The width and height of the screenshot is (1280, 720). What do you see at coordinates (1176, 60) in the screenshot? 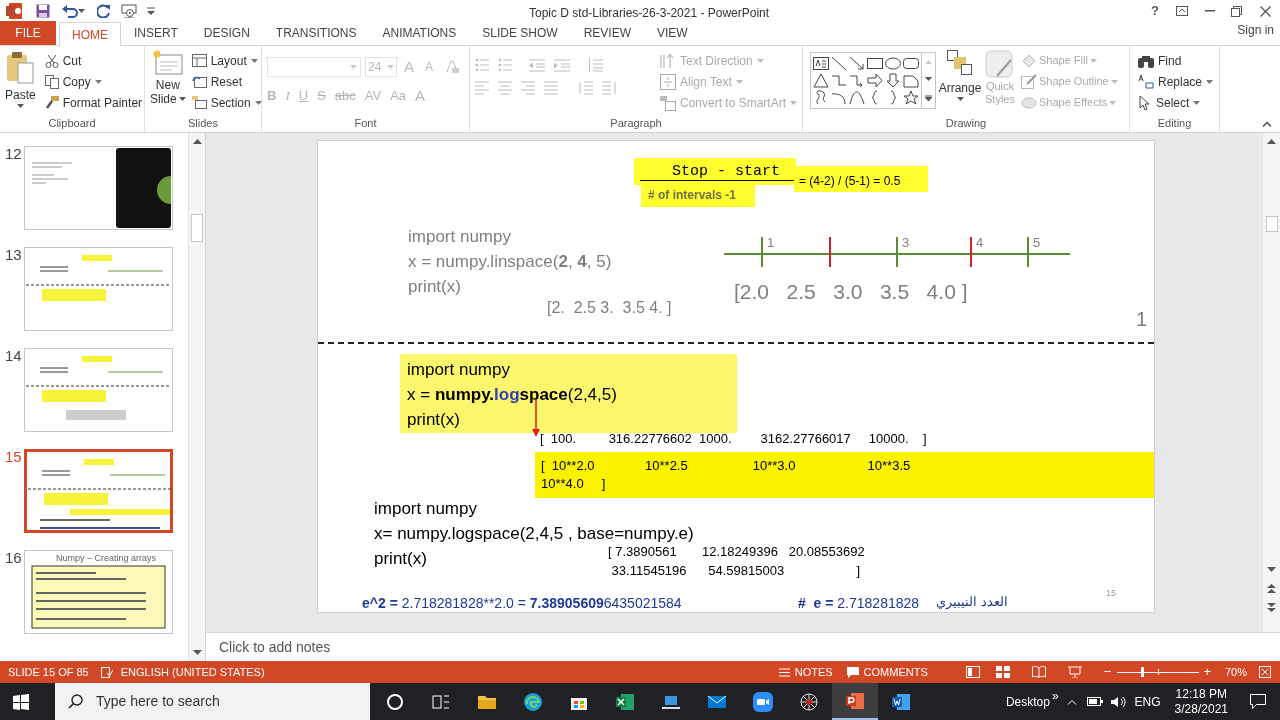
I see `ribbon-button: Find` at bounding box center [1176, 60].